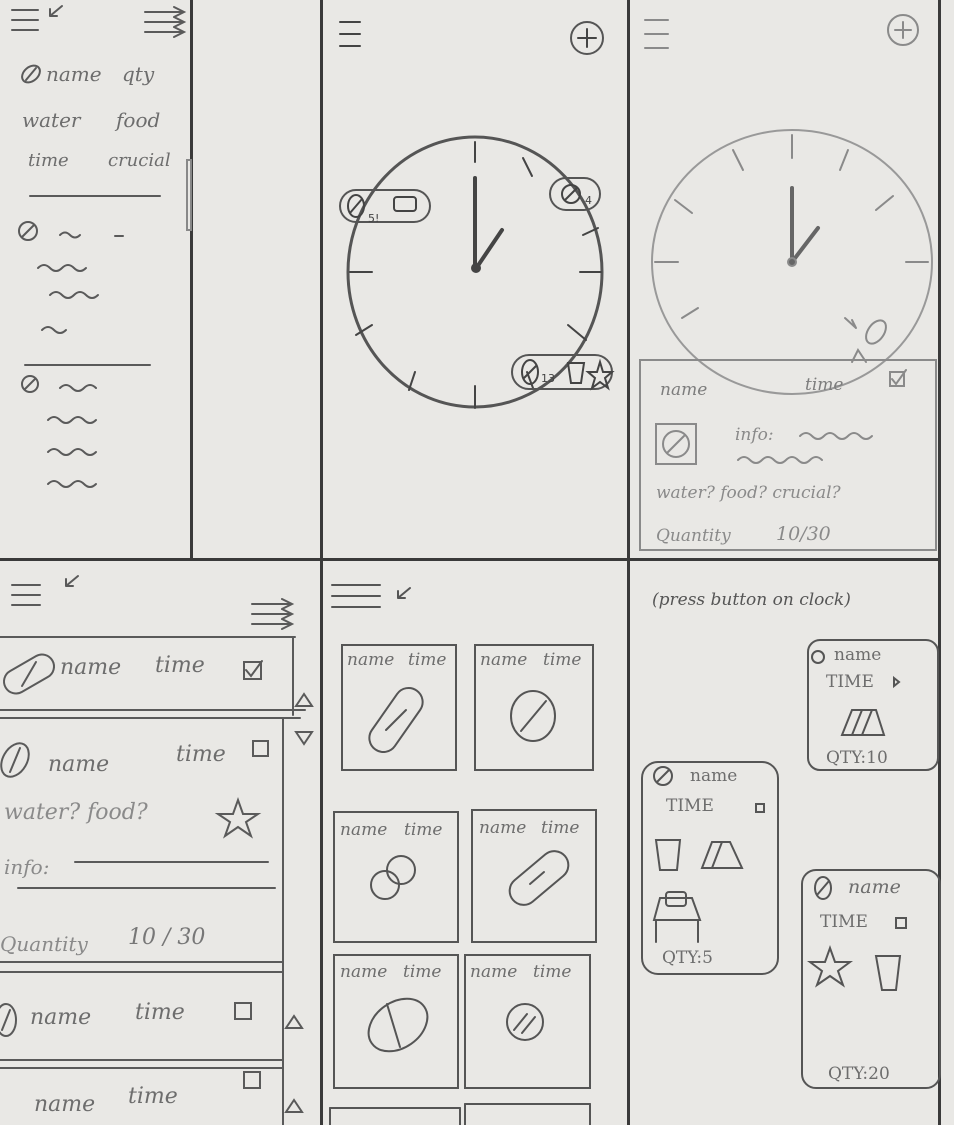 This screenshot has height=1125, width=954. Describe the element at coordinates (857, 655) in the screenshot. I see `card-1-name: name` at that location.